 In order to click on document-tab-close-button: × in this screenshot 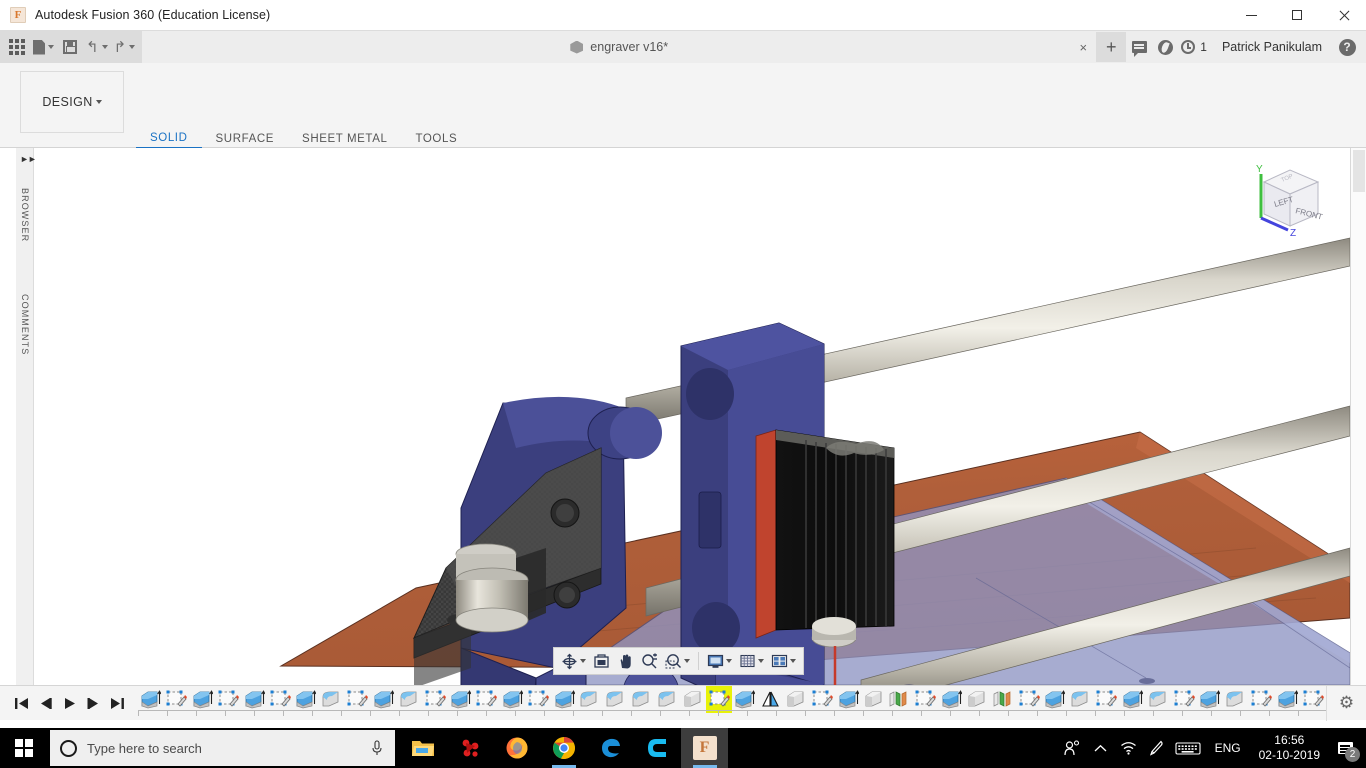, I will do `click(1083, 47)`.